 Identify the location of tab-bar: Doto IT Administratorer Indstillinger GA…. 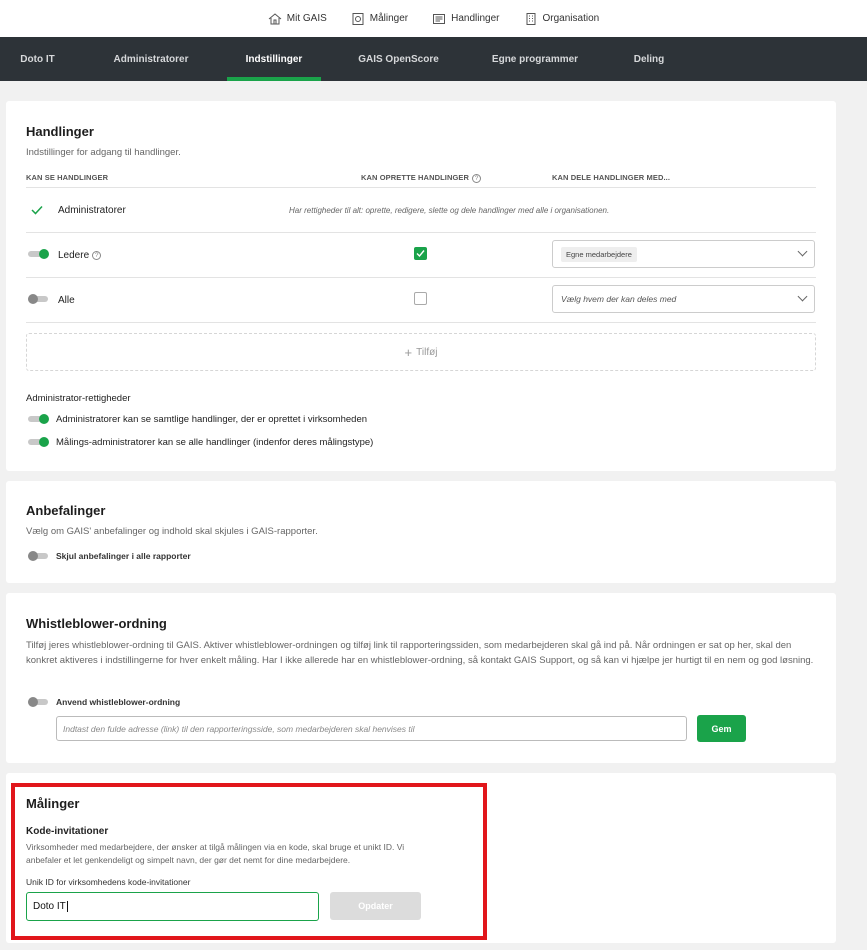
(433, 59).